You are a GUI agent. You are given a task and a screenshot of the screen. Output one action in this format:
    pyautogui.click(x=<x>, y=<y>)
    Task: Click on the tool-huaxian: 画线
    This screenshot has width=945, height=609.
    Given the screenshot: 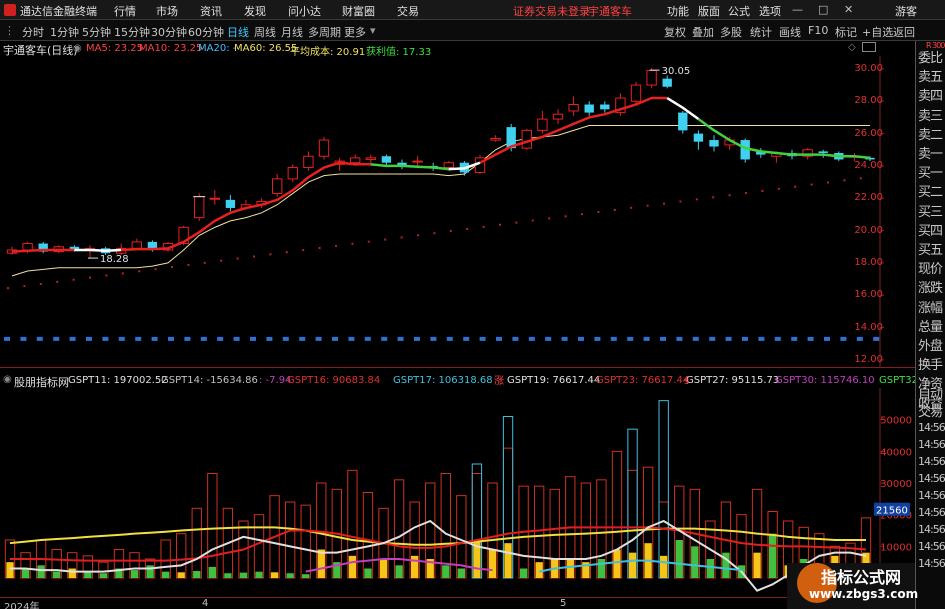 What is the action you would take?
    pyautogui.click(x=790, y=32)
    